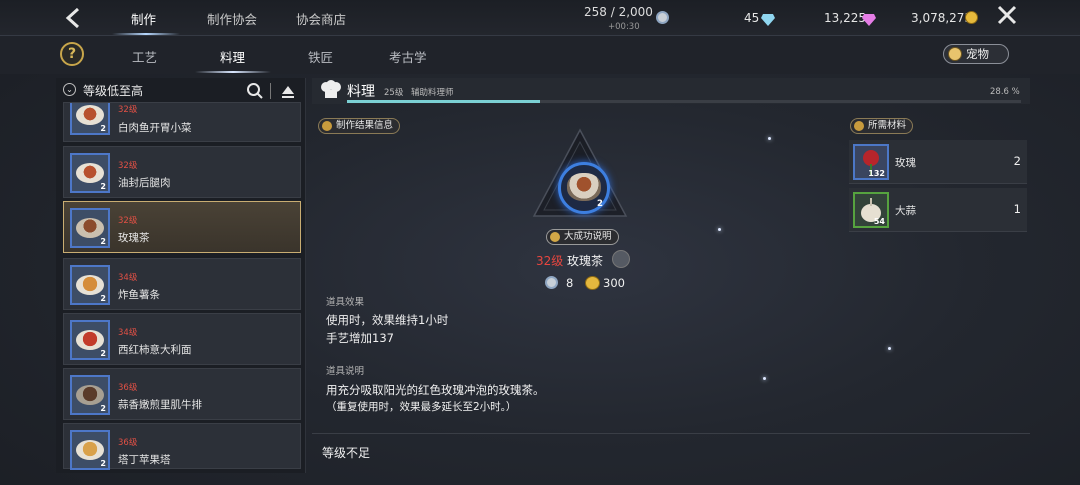  Describe the element at coordinates (143, 18) in the screenshot. I see `tab-crafting: 制作` at that location.